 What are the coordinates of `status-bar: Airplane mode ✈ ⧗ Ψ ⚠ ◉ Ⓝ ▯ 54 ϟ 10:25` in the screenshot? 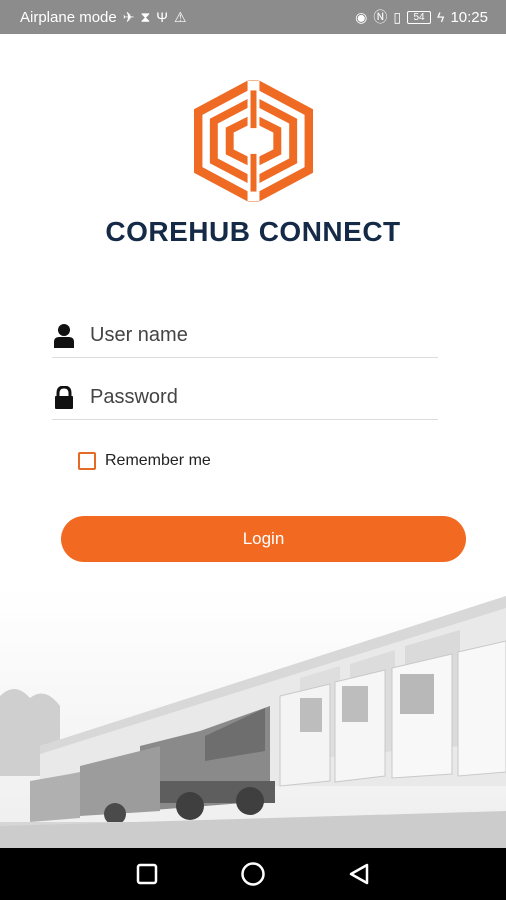 It's located at (253, 17).